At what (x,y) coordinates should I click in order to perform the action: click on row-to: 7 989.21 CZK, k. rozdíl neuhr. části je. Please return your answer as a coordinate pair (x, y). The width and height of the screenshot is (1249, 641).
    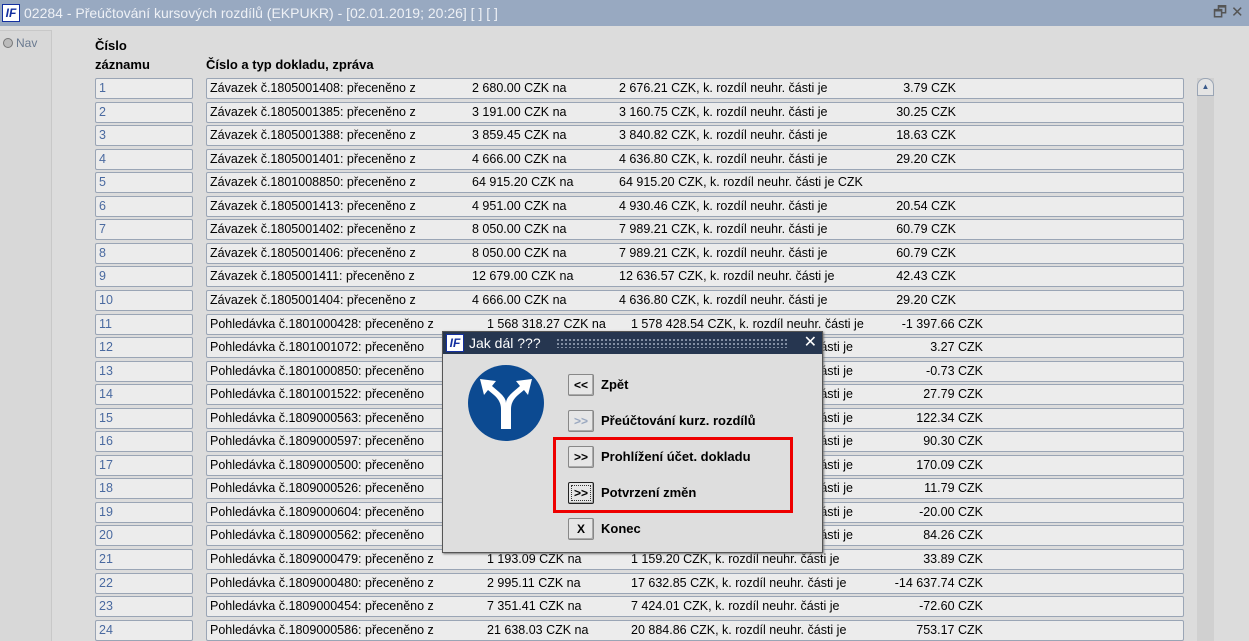
    Looking at the image, I should click on (723, 252).